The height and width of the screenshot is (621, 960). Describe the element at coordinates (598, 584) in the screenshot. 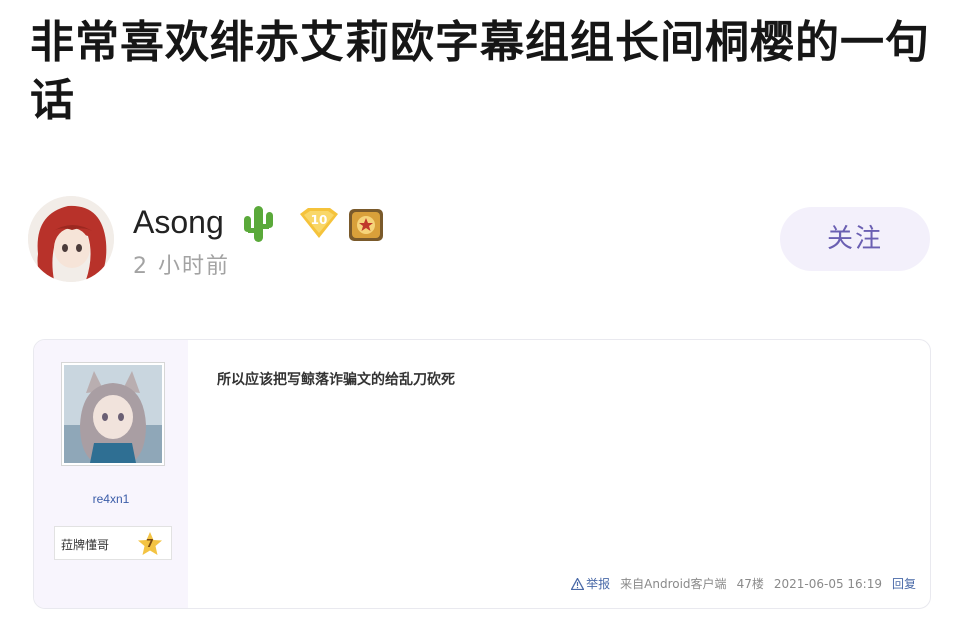

I see `report-label: 举报` at that location.